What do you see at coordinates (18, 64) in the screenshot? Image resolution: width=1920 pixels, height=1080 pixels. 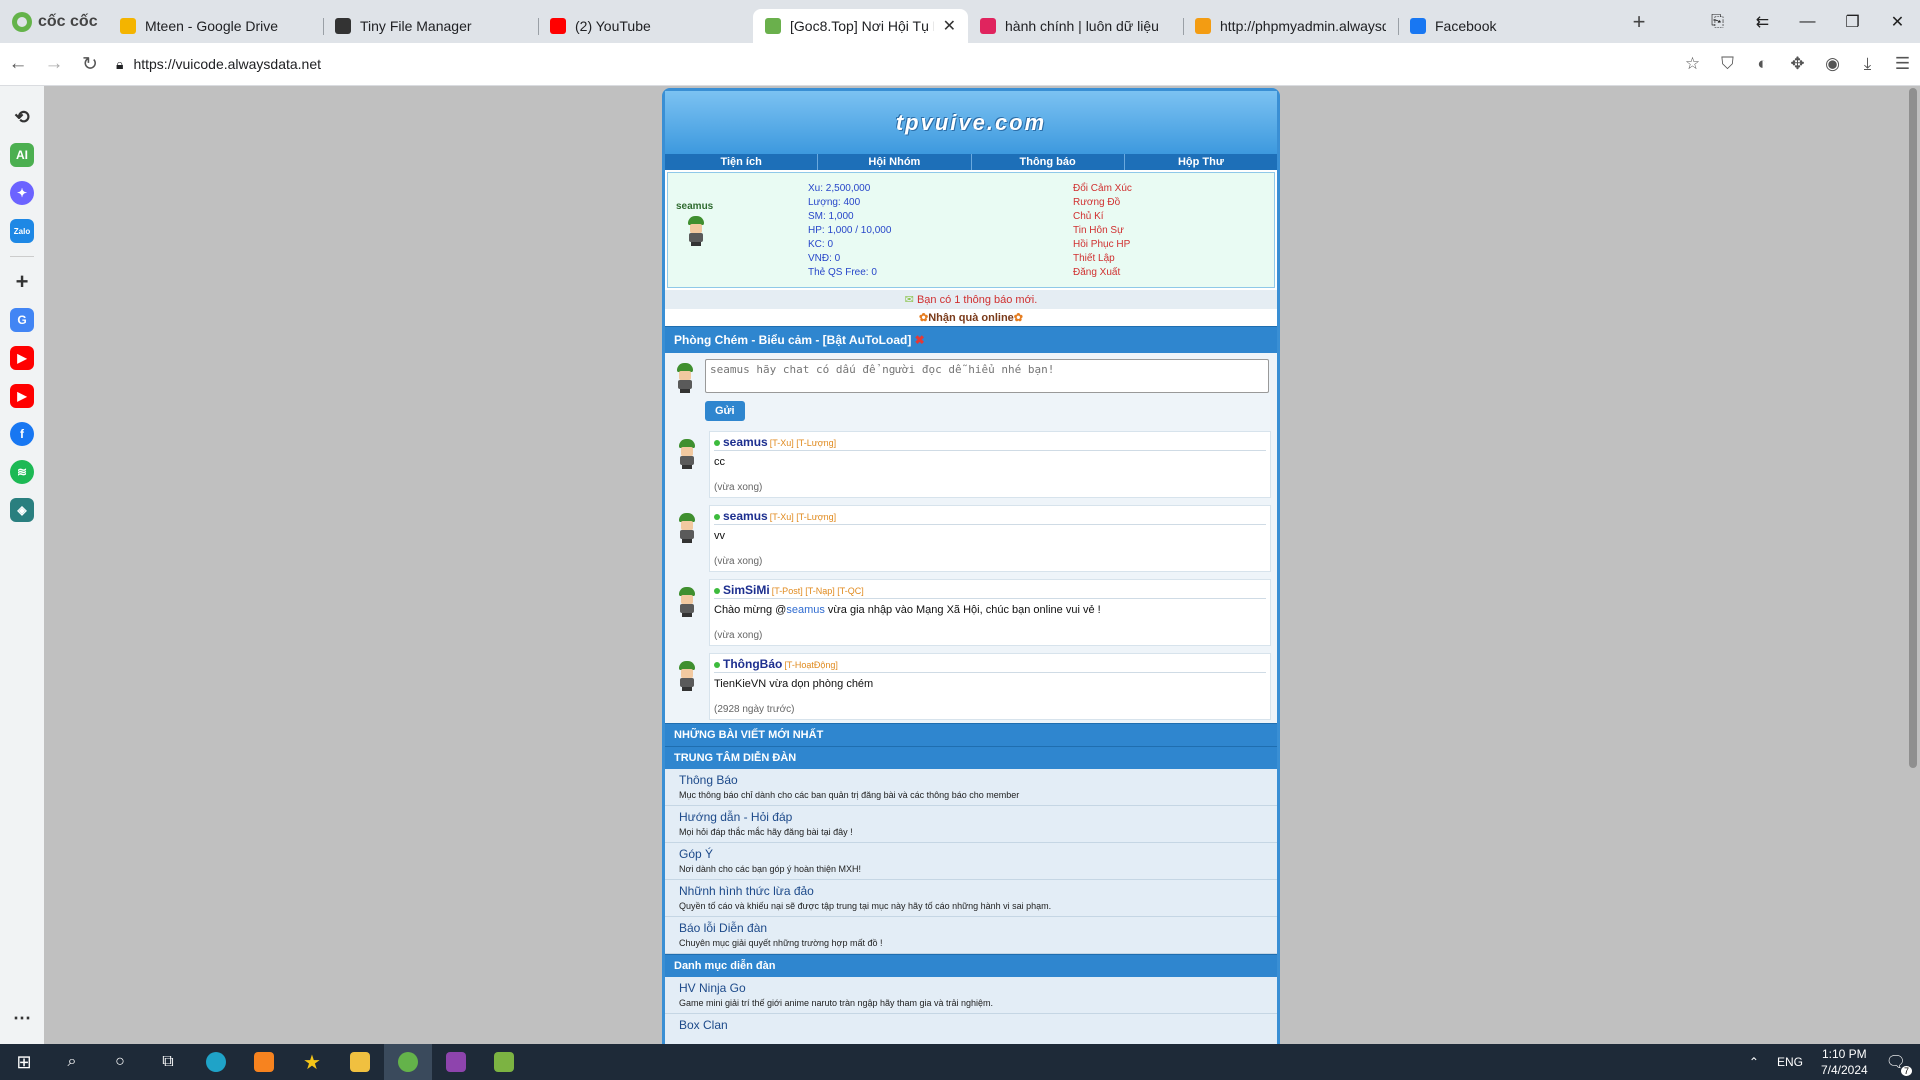 I see `back-button: ←` at bounding box center [18, 64].